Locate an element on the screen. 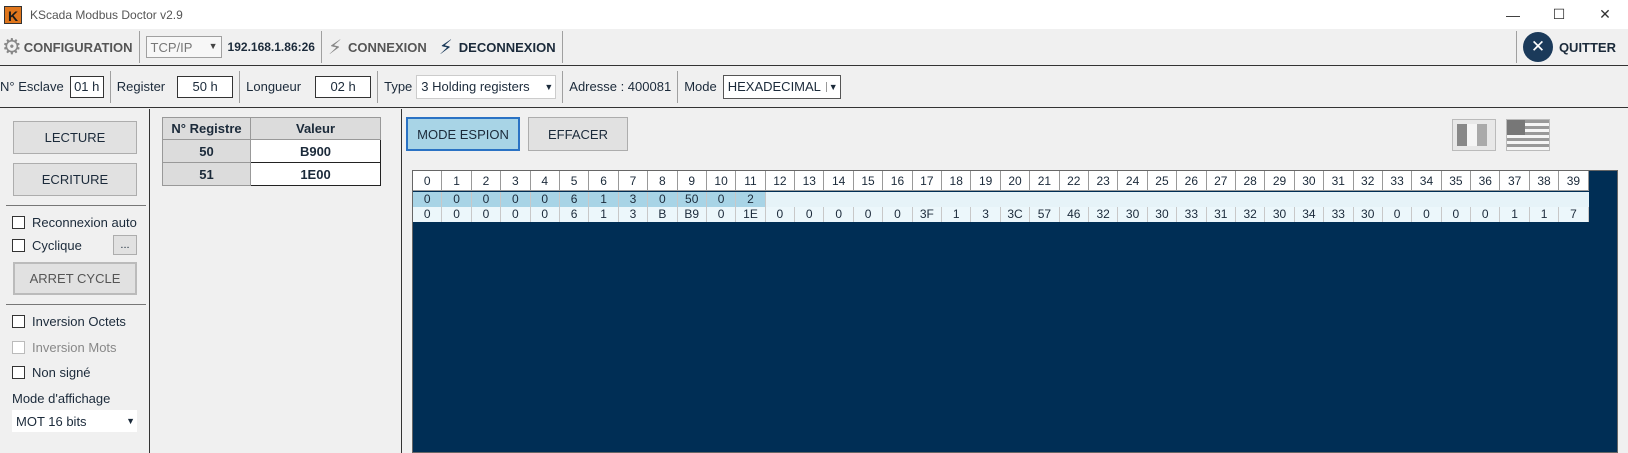 The height and width of the screenshot is (453, 1628). non-signe-checkbox: Non signé is located at coordinates (51, 372).